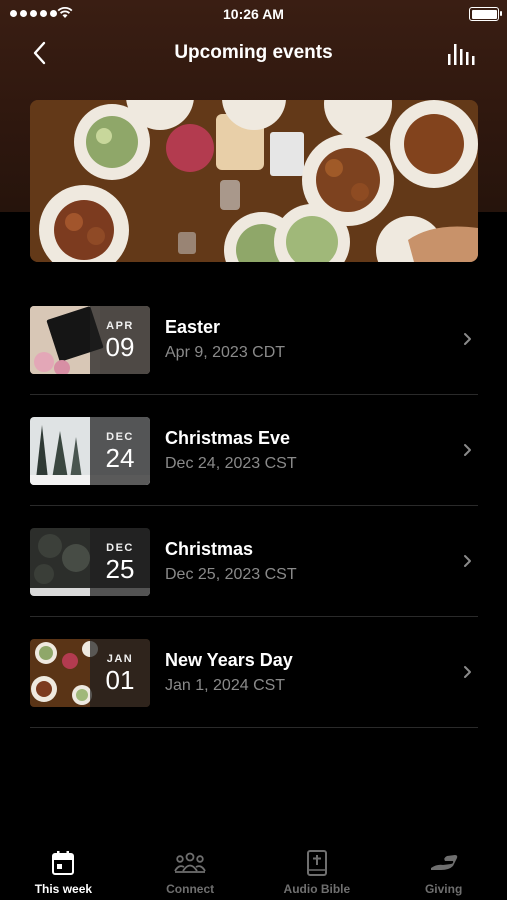  I want to click on battery-icon, so click(485, 14).